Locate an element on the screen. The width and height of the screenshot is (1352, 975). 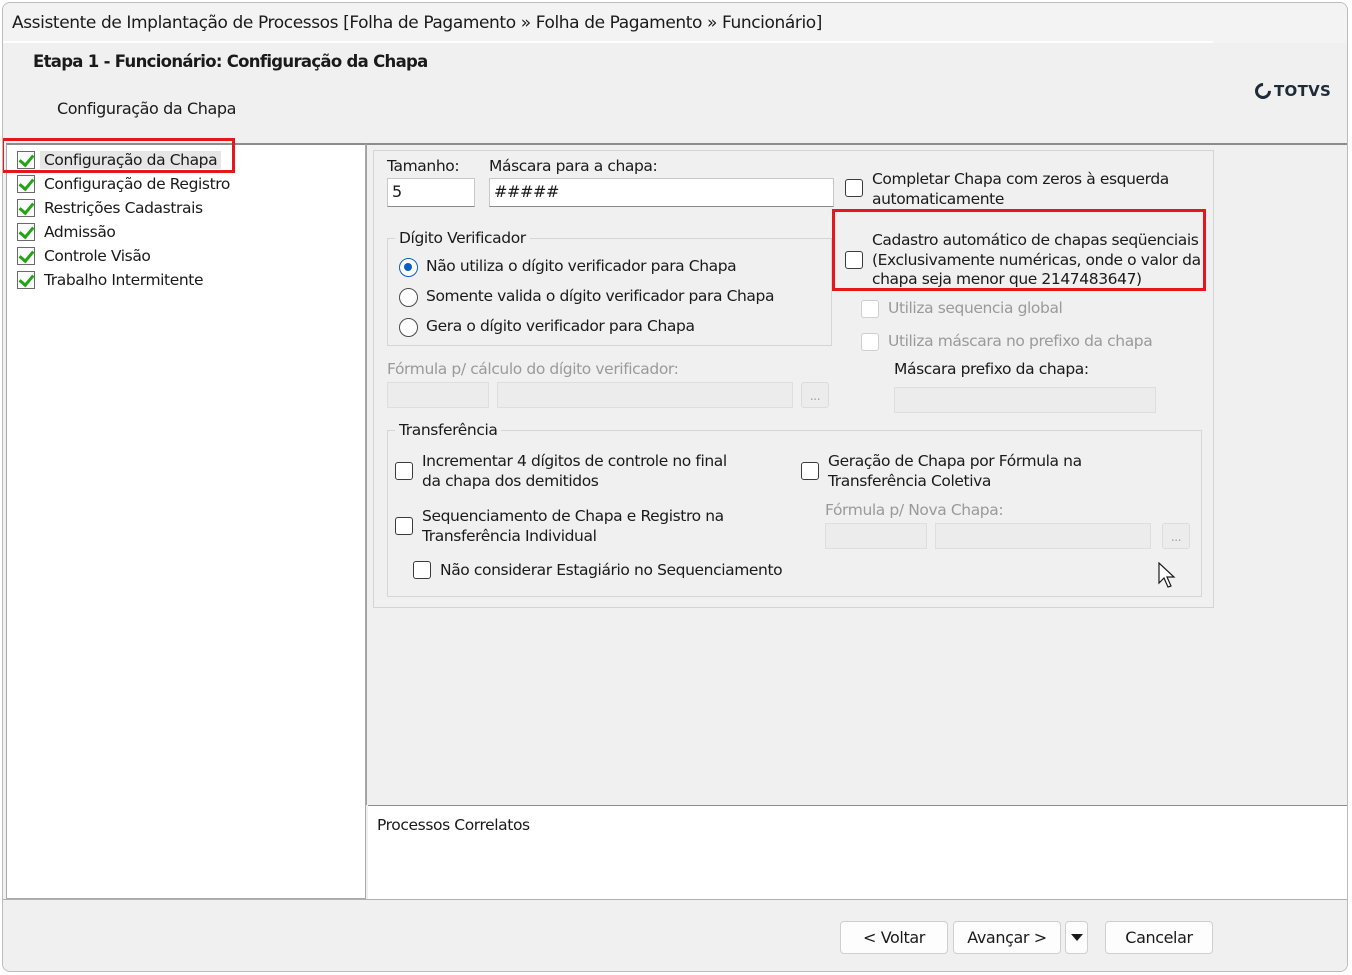
mascara-prefixo-label: Máscara prefixo da chapa: is located at coordinates (991, 369).